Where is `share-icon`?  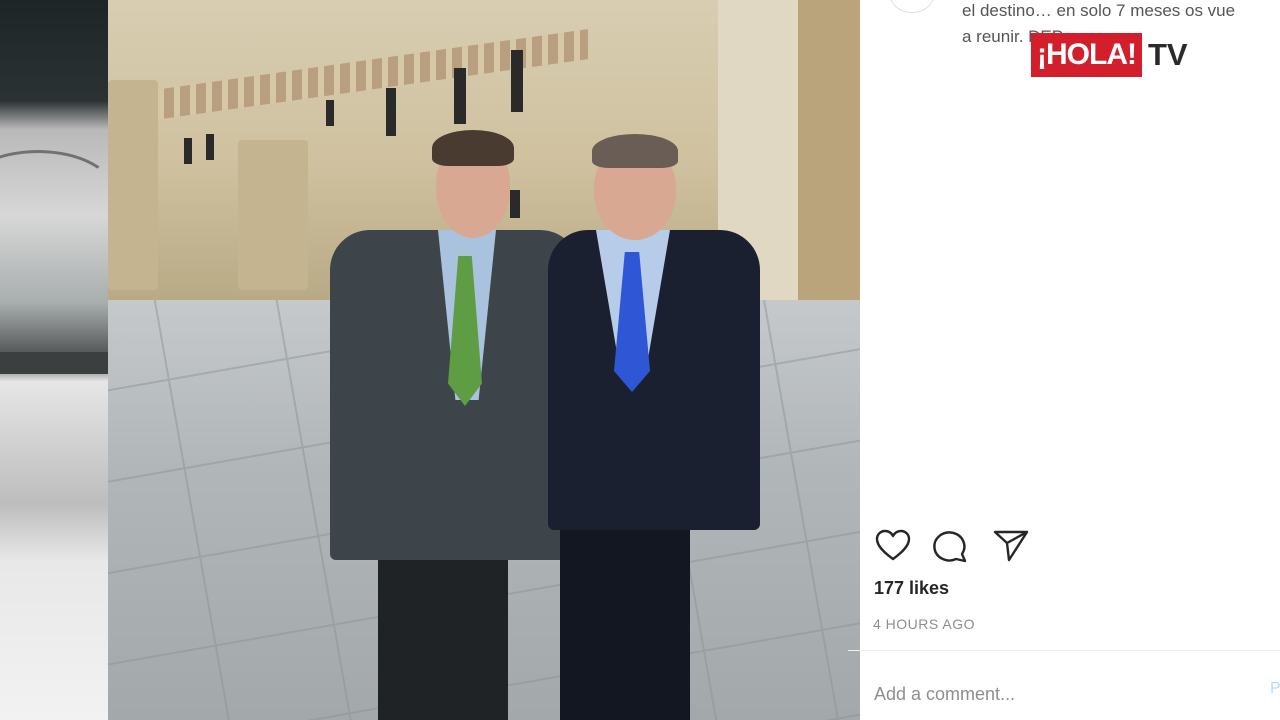
share-icon is located at coordinates (1011, 546).